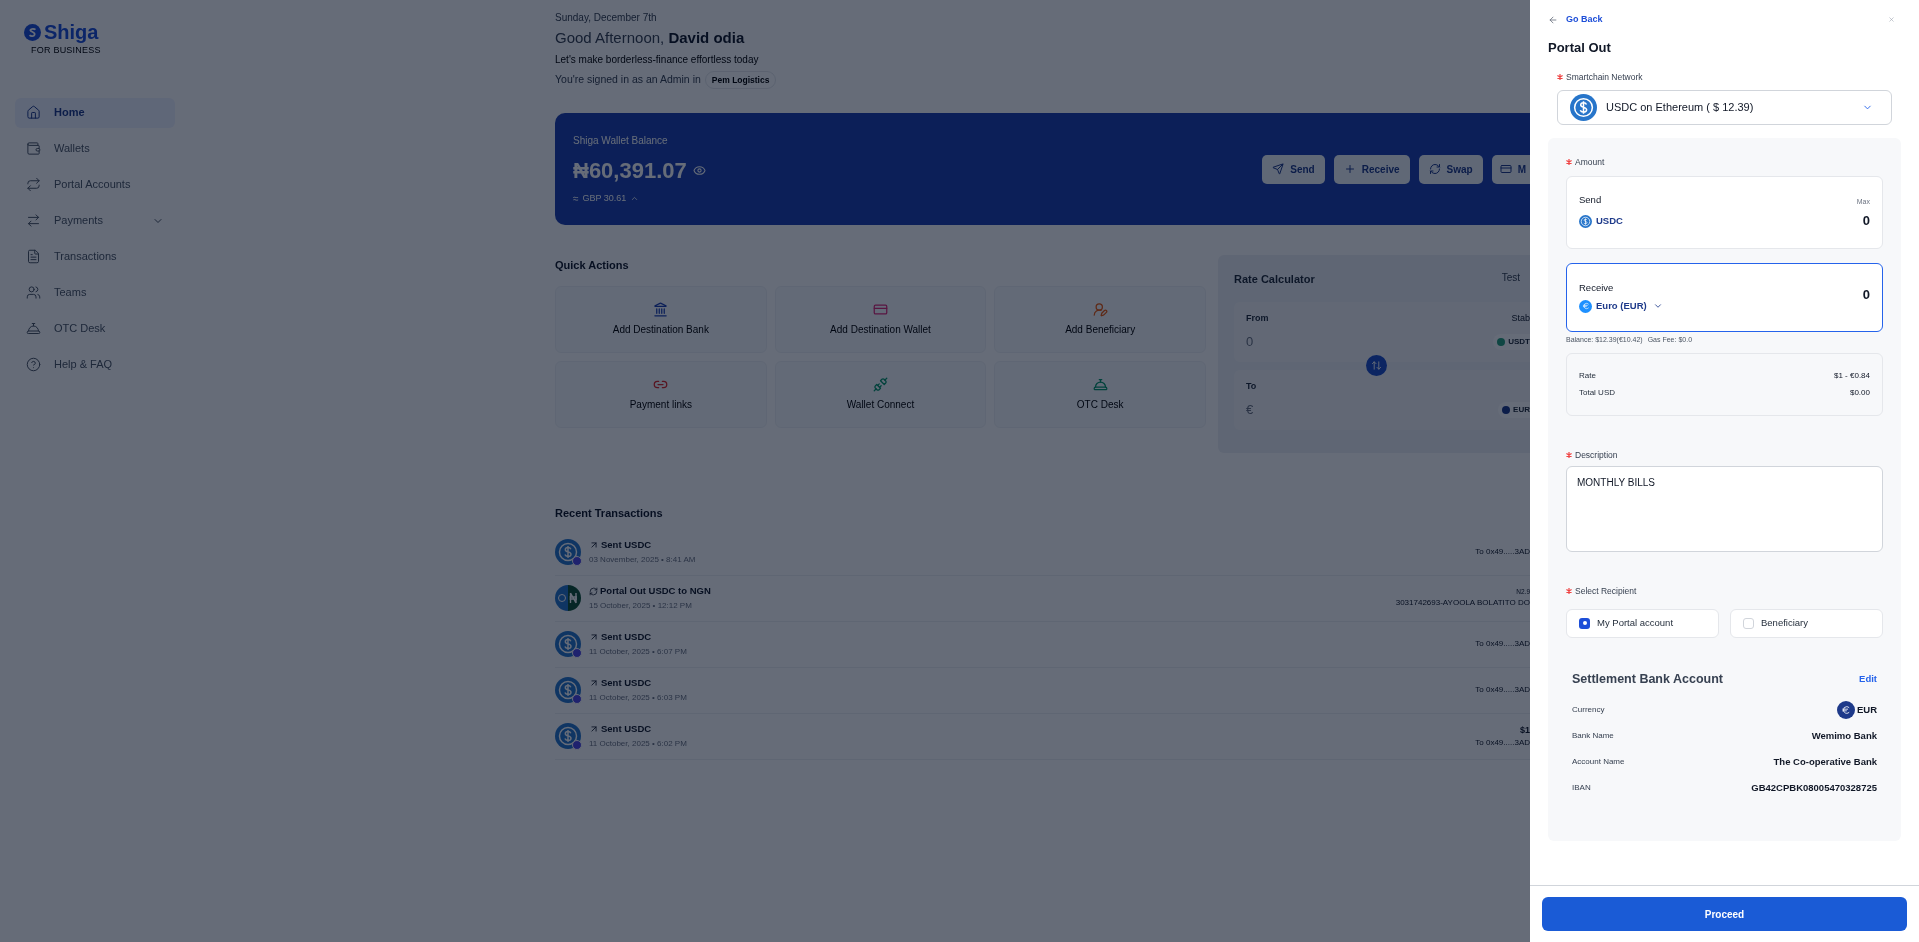 The width and height of the screenshot is (1919, 942). I want to click on swap-icon, so click(1376, 365).